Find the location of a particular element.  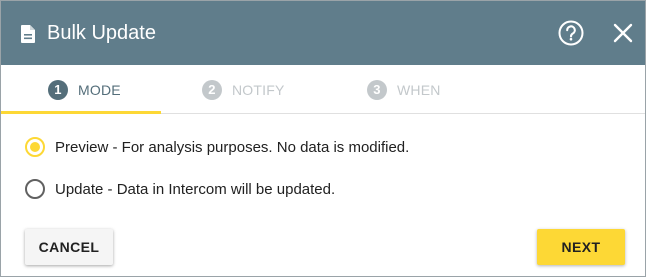

update-radio is located at coordinates (35, 189).